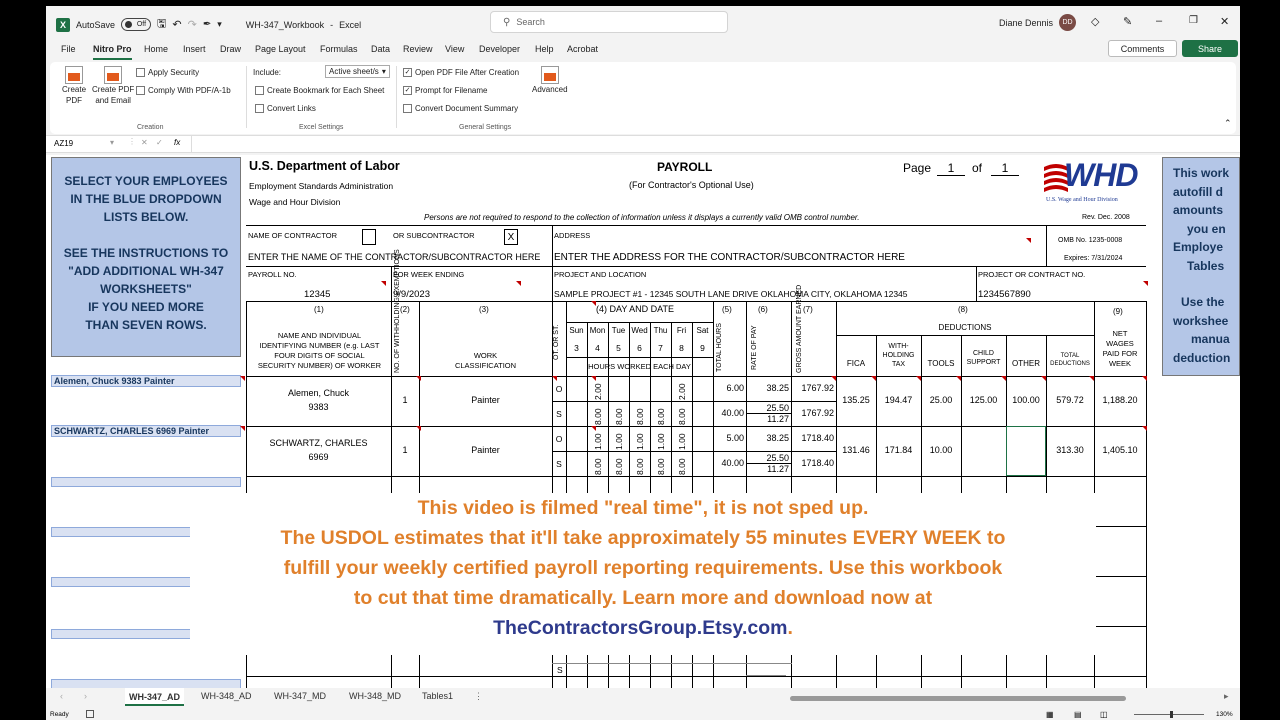 This screenshot has width=1280, height=720. Describe the element at coordinates (259, 108) in the screenshot. I see `convert-links-checkbox` at that location.